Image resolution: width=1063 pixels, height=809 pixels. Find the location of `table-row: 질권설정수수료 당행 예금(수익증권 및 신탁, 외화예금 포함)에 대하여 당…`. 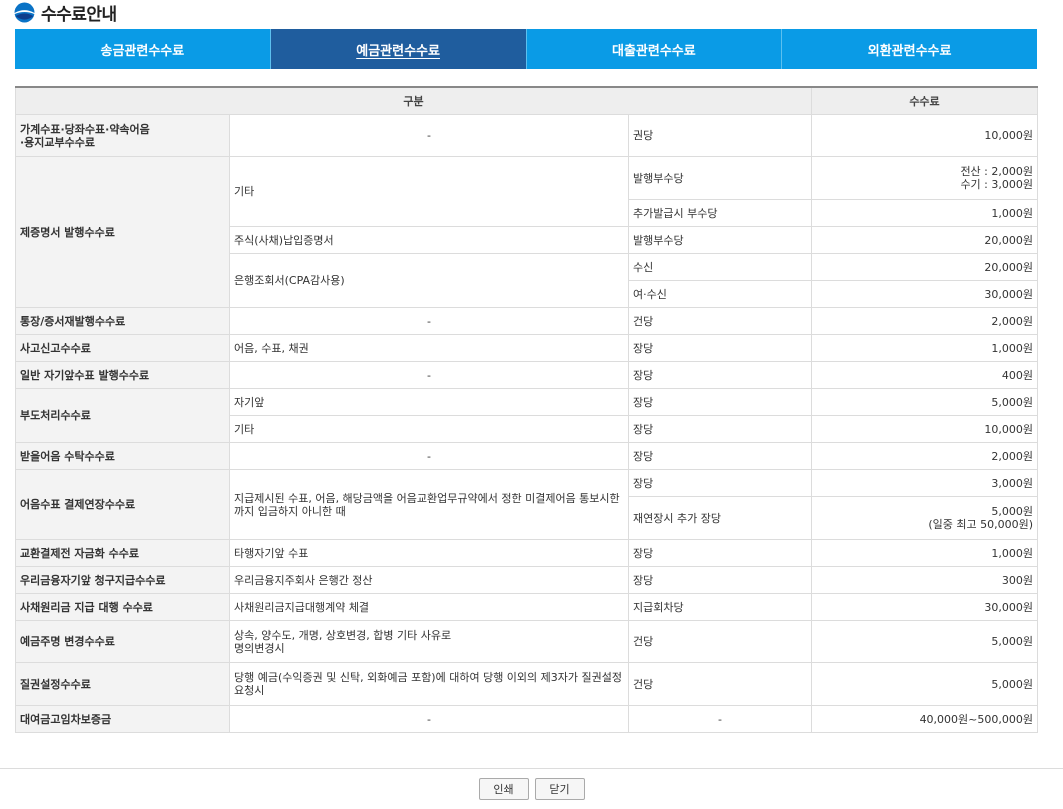

table-row: 질권설정수수료 당행 예금(수익증권 및 신탁, 외화예금 포함)에 대하여 당… is located at coordinates (526, 684).